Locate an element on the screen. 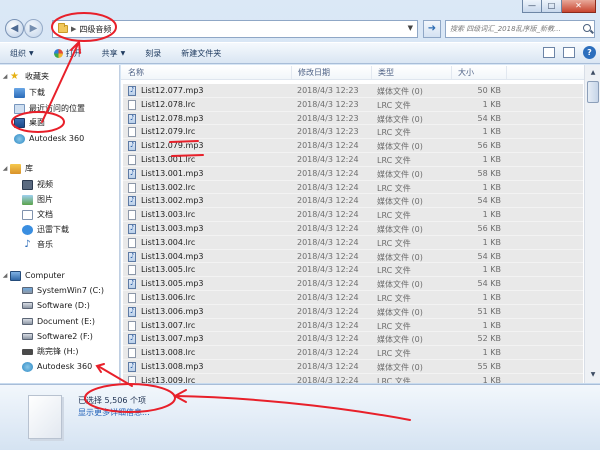 The width and height of the screenshot is (600, 450). minimize-button: — is located at coordinates (532, 6).